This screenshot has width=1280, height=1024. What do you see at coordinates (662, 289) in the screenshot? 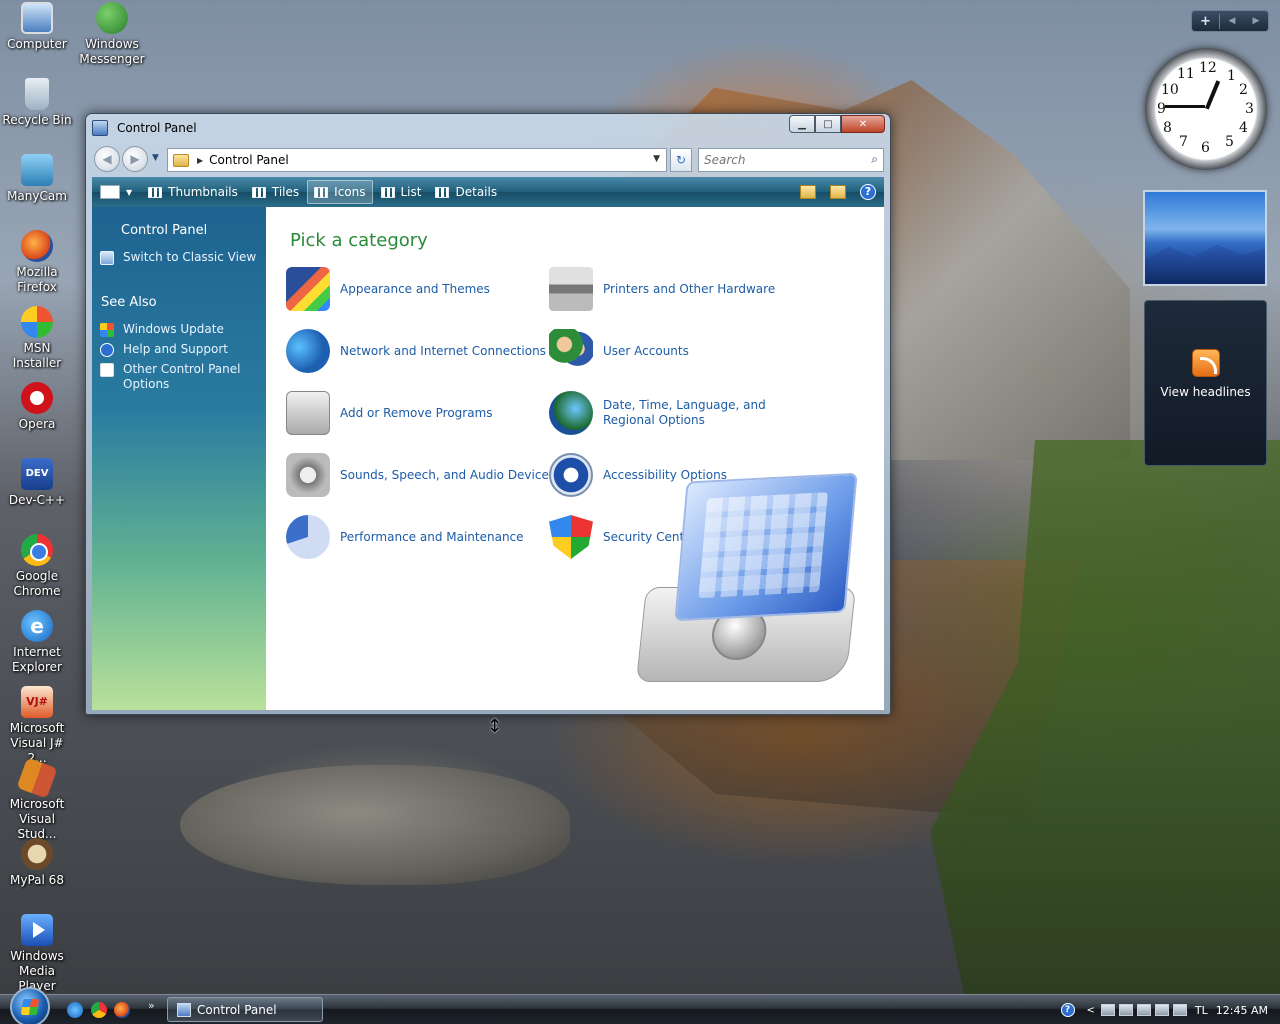
I see `category-printers: Printers and Other Hardware` at bounding box center [662, 289].